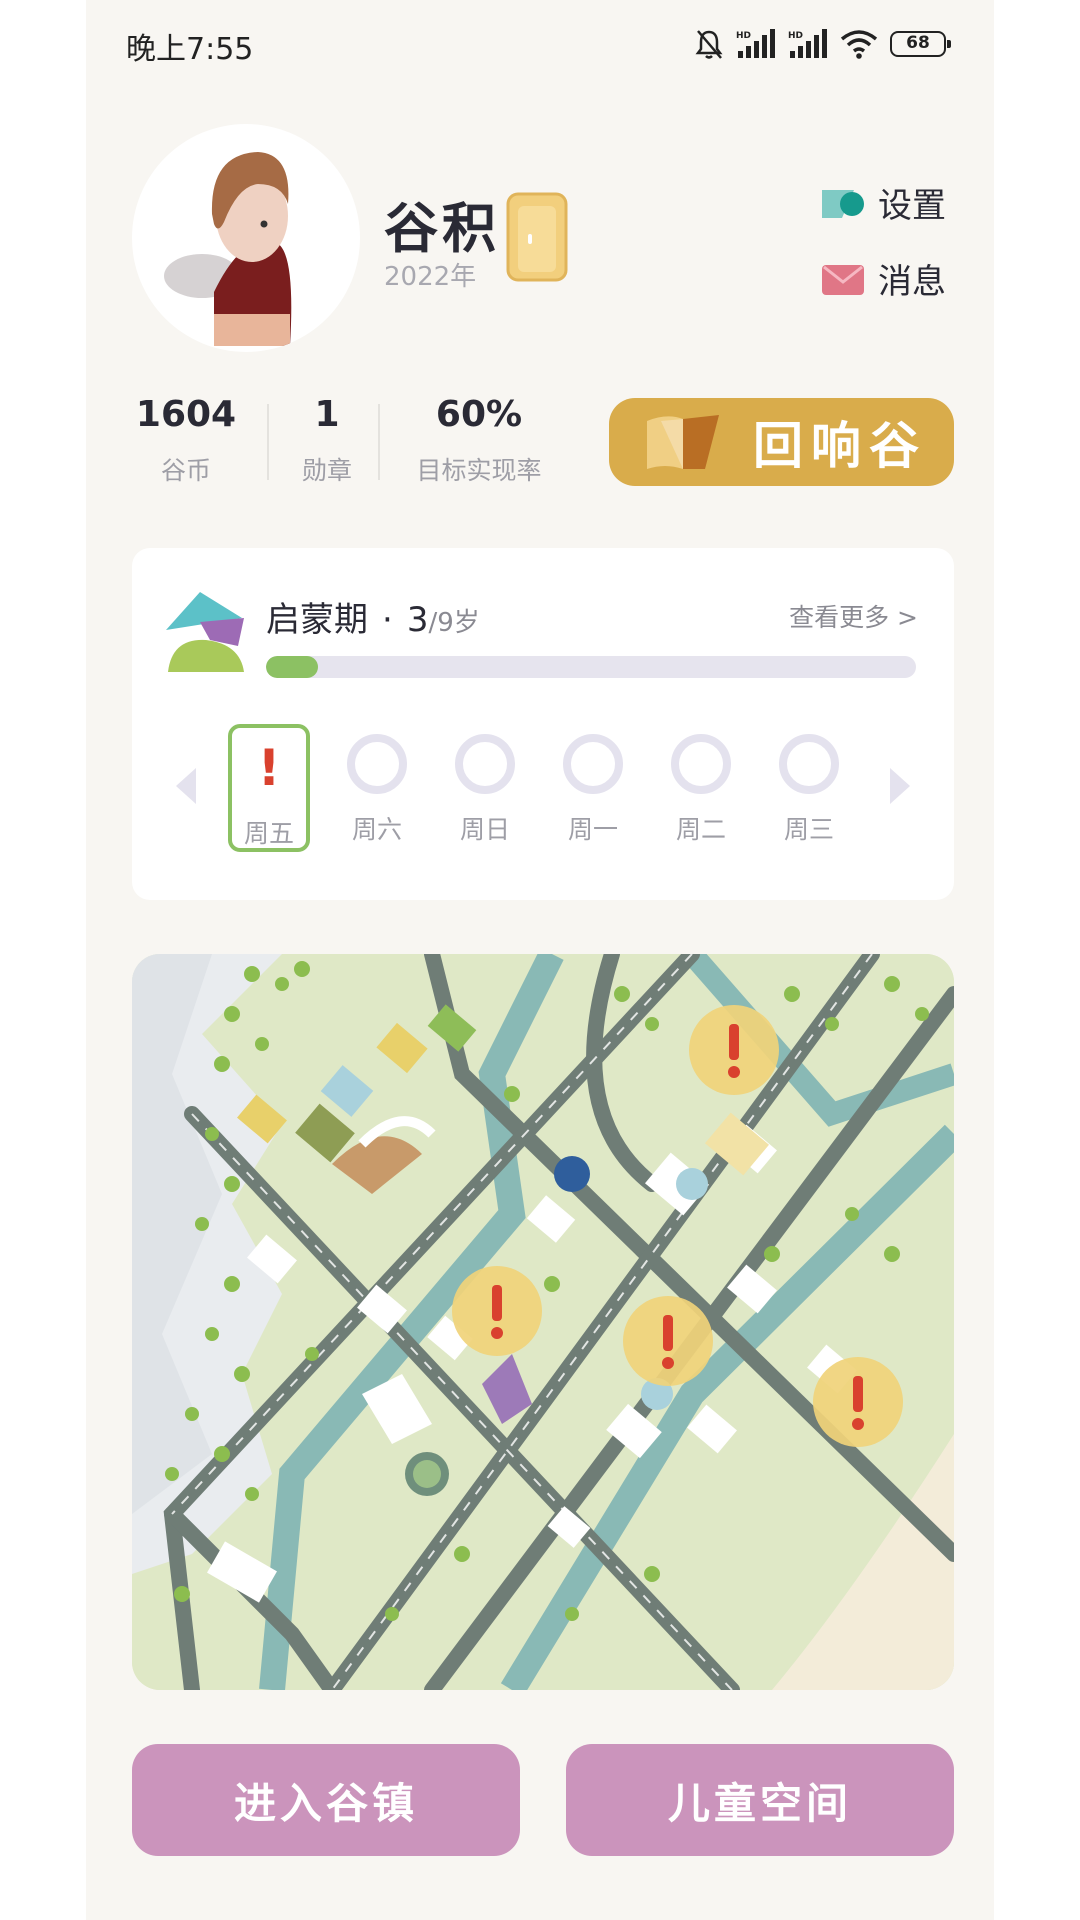 The height and width of the screenshot is (1920, 1080). Describe the element at coordinates (479, 414) in the screenshot. I see `stat-value: 60%` at that location.